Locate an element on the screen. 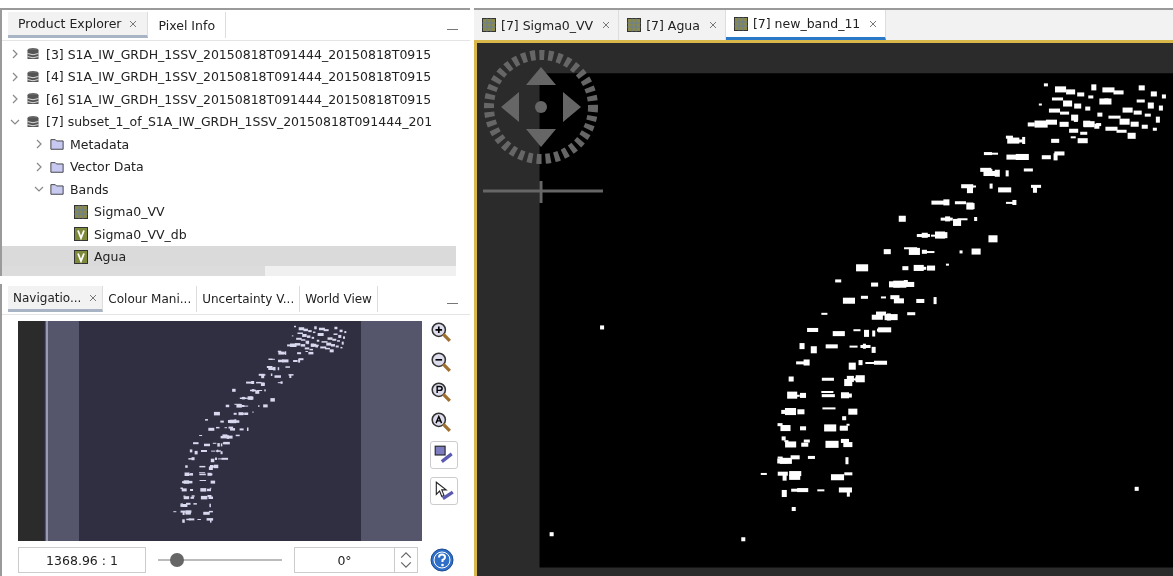  zoom-slider is located at coordinates (220, 560).